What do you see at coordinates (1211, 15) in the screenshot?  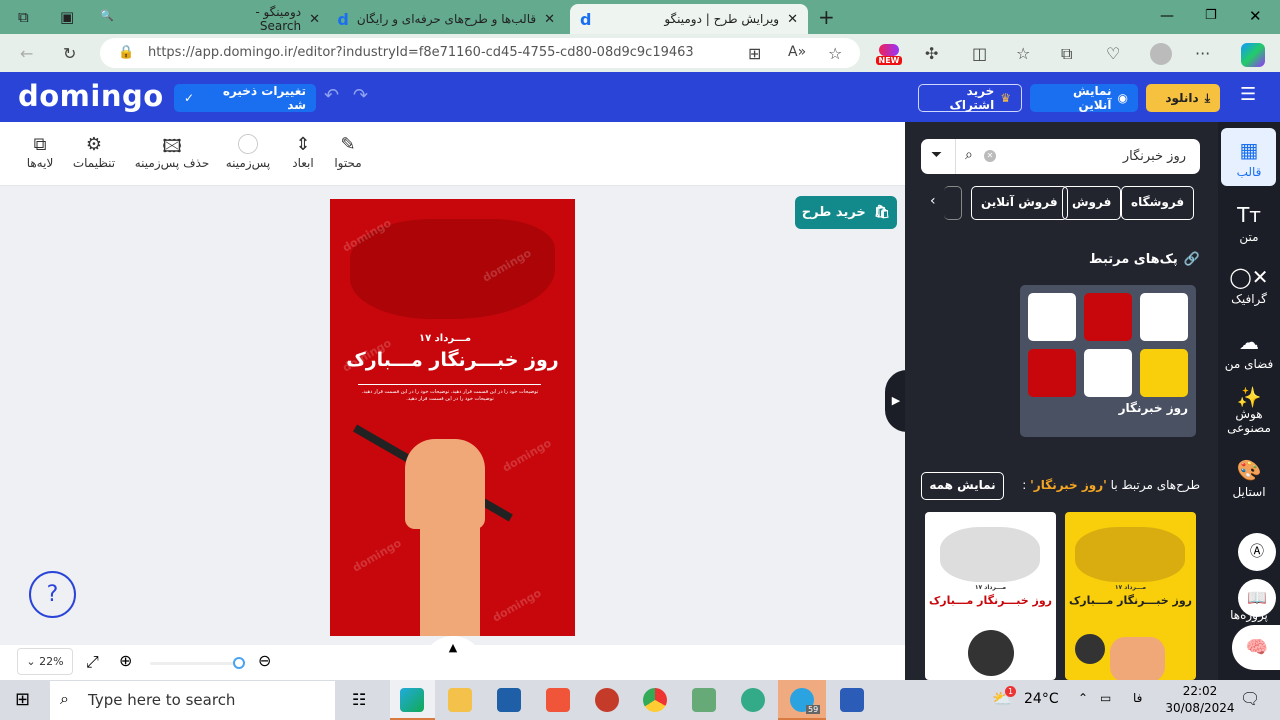 I see `restore-button: ❐` at bounding box center [1211, 15].